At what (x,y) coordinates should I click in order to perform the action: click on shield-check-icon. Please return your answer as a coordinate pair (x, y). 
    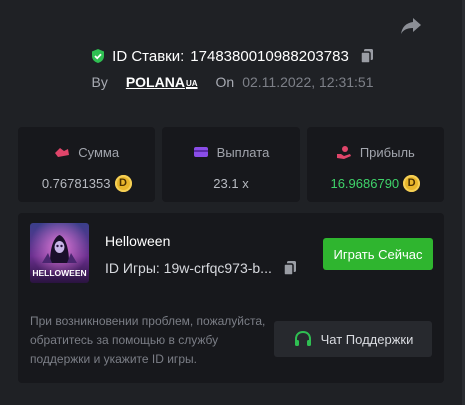
    Looking at the image, I should click on (98, 56).